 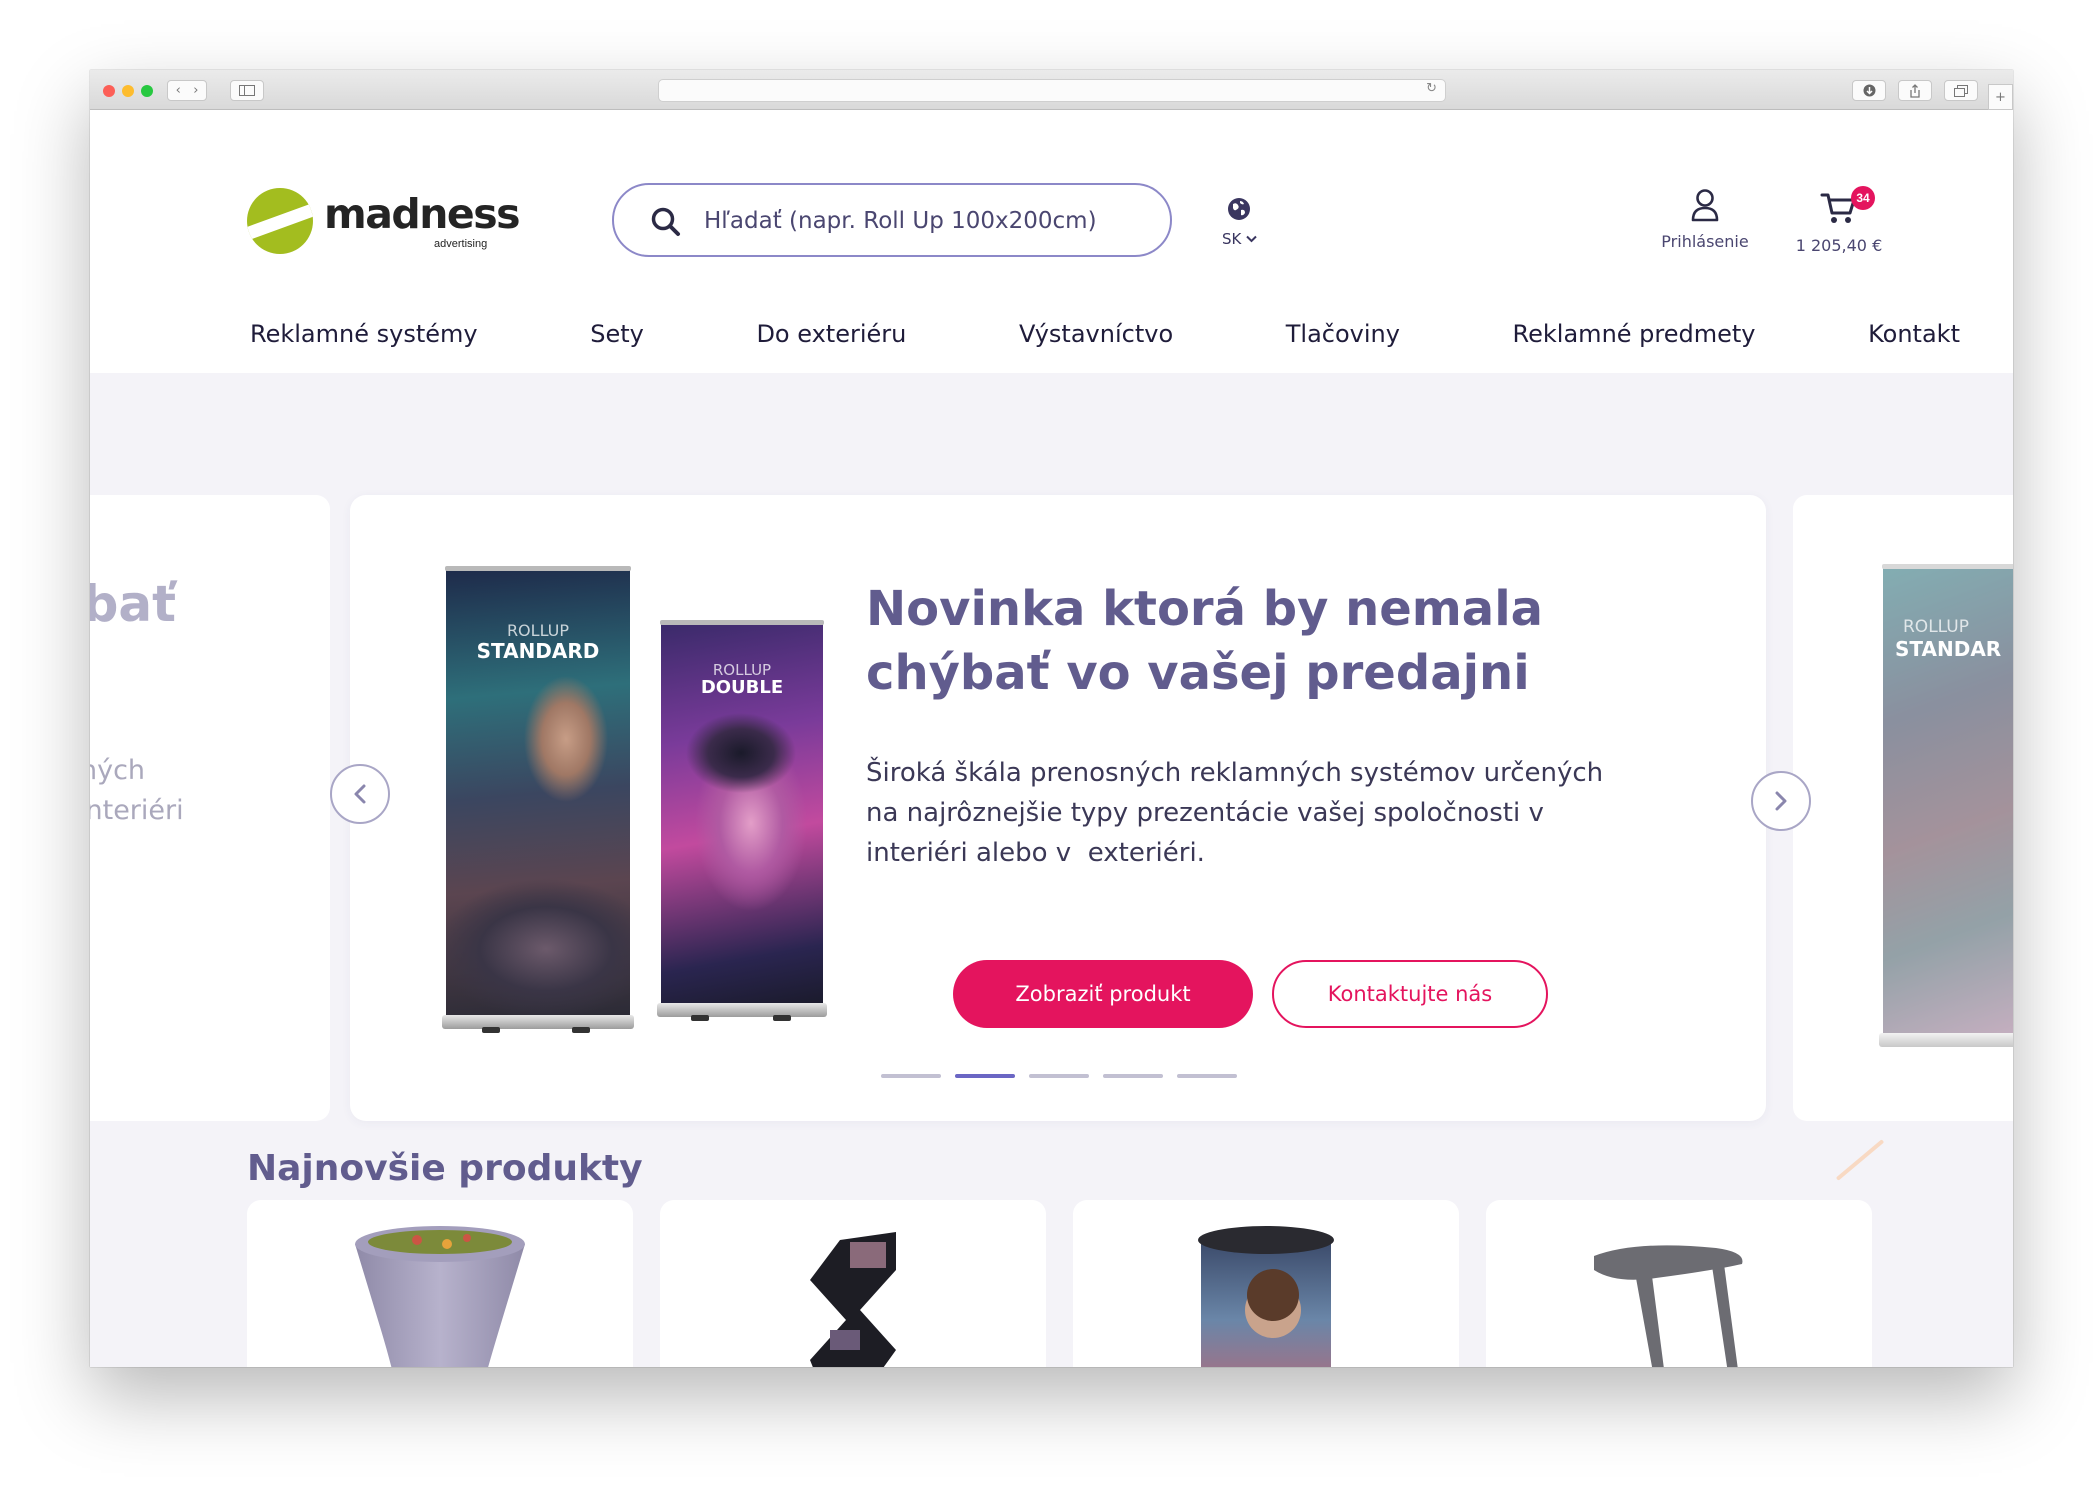 I want to click on logo-mark, so click(x=280, y=221).